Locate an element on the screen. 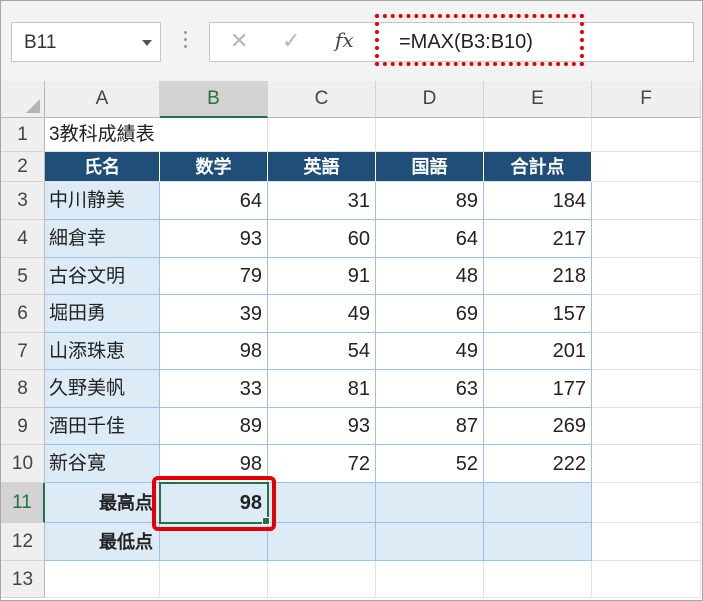 The height and width of the screenshot is (601, 703). cell-d1 is located at coordinates (430, 135).